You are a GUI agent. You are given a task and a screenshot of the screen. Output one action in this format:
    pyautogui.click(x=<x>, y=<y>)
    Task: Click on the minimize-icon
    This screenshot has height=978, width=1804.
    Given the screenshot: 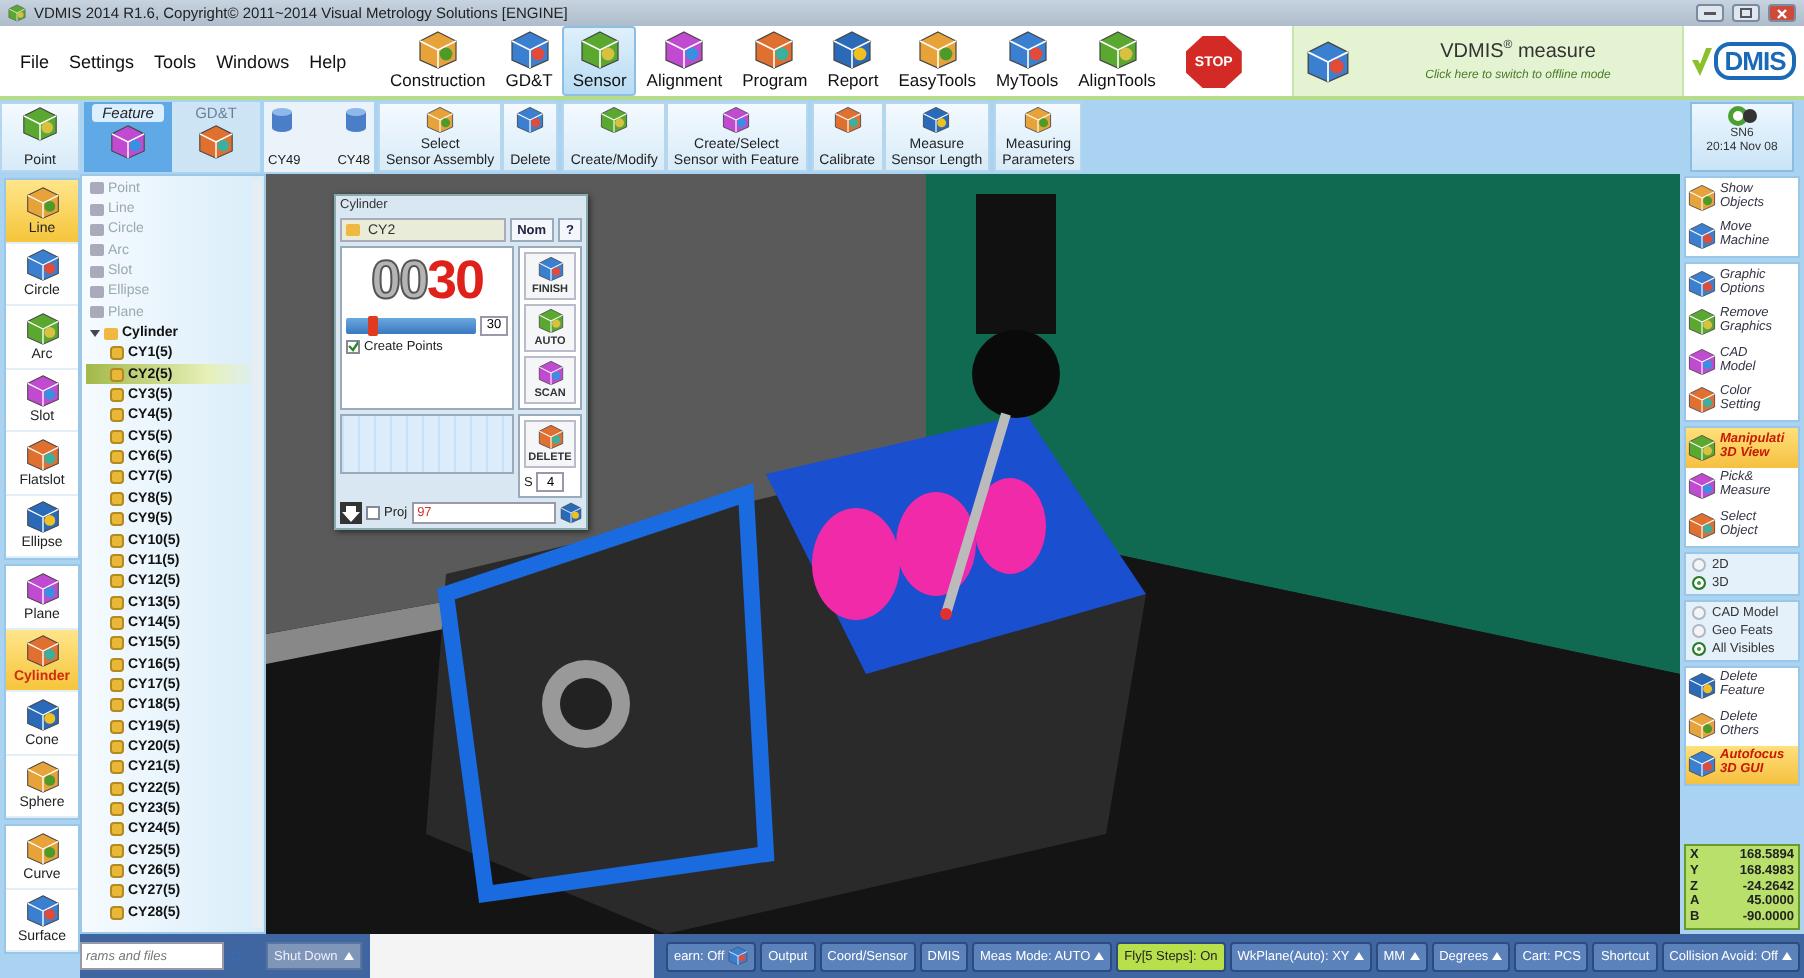 What is the action you would take?
    pyautogui.click(x=1710, y=13)
    